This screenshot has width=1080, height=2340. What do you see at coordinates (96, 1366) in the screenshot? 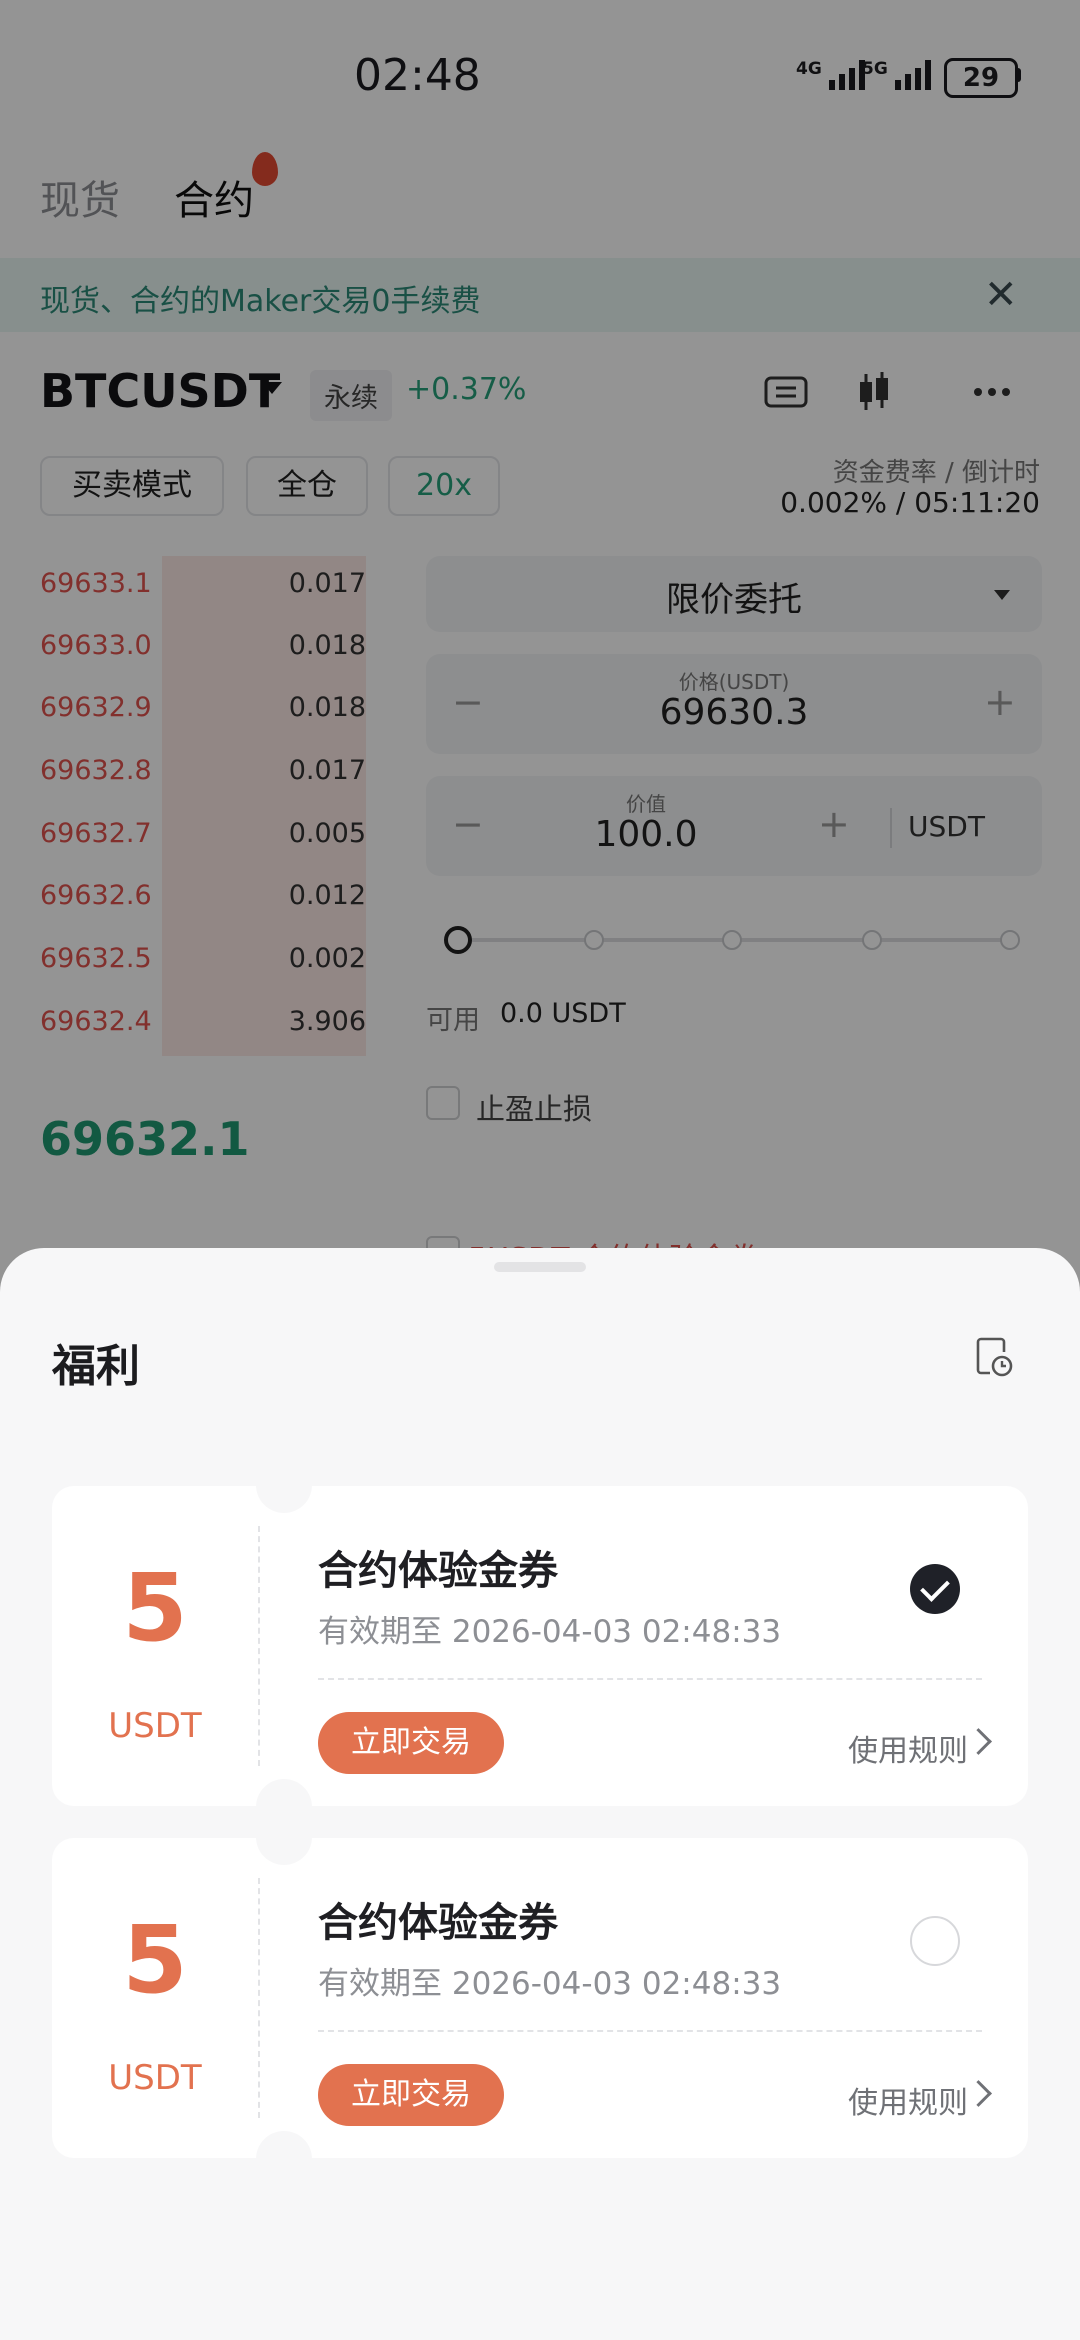
I see `sheet-title: 福利` at bounding box center [96, 1366].